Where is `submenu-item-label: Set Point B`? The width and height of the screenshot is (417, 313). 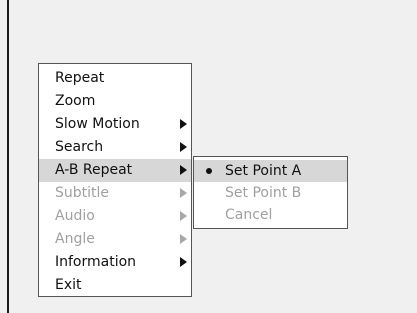 submenu-item-label: Set Point B is located at coordinates (263, 193).